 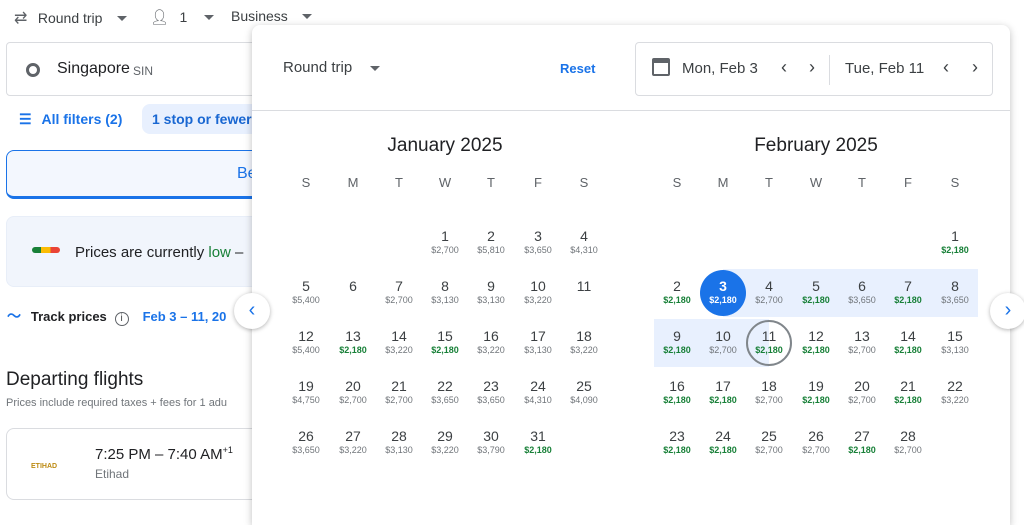 What do you see at coordinates (353, 443) in the screenshot?
I see `calendar-day: 27 $3,220` at bounding box center [353, 443].